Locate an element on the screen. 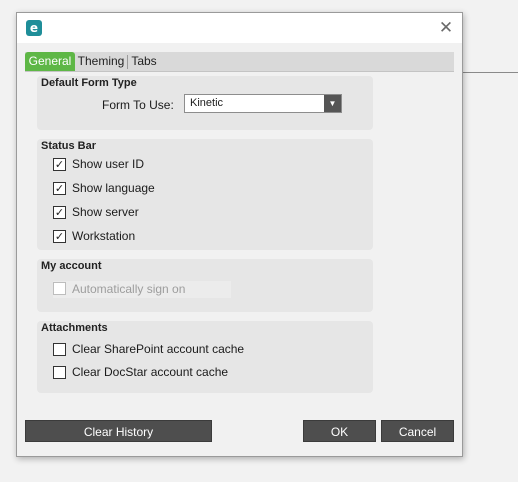 This screenshot has height=482, width=518. show-server-checkbox: ✓ is located at coordinates (59, 212).